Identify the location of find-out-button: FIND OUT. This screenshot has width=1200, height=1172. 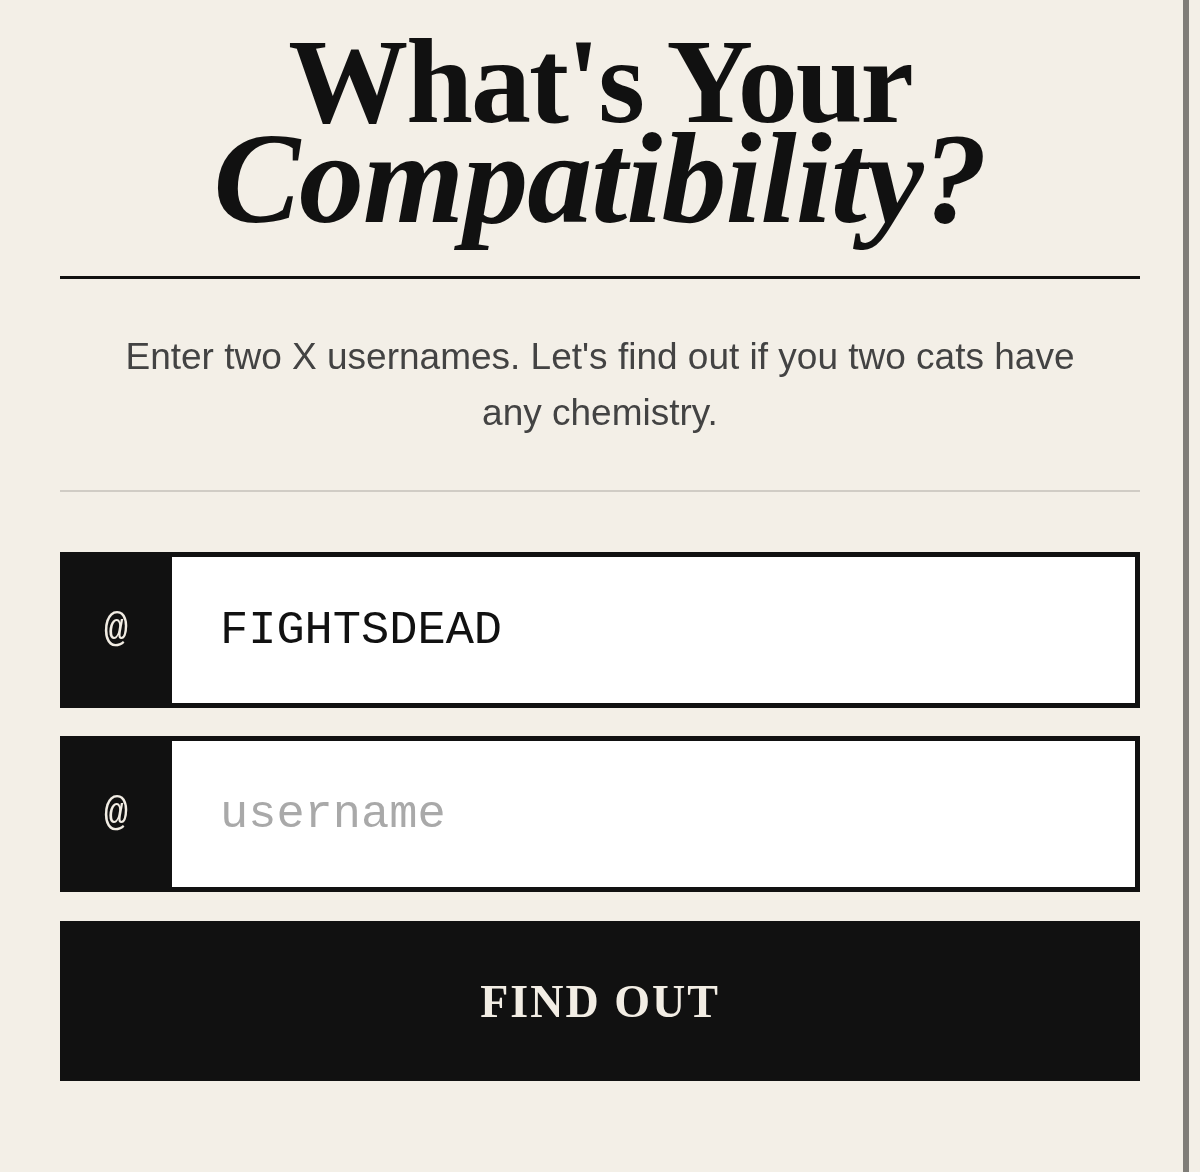
(600, 1001).